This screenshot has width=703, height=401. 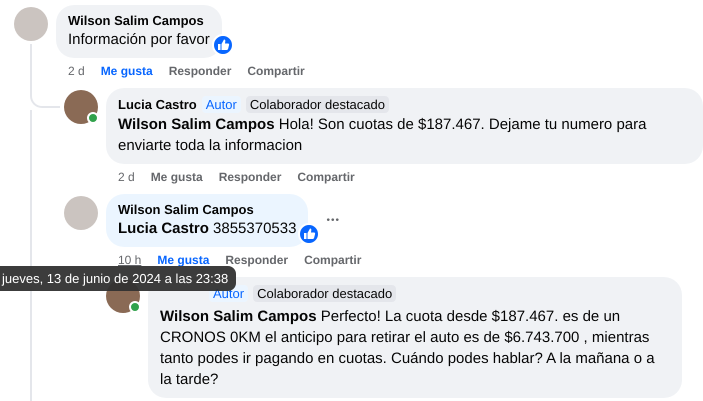 What do you see at coordinates (221, 104) in the screenshot?
I see `role-label: Autor` at bounding box center [221, 104].